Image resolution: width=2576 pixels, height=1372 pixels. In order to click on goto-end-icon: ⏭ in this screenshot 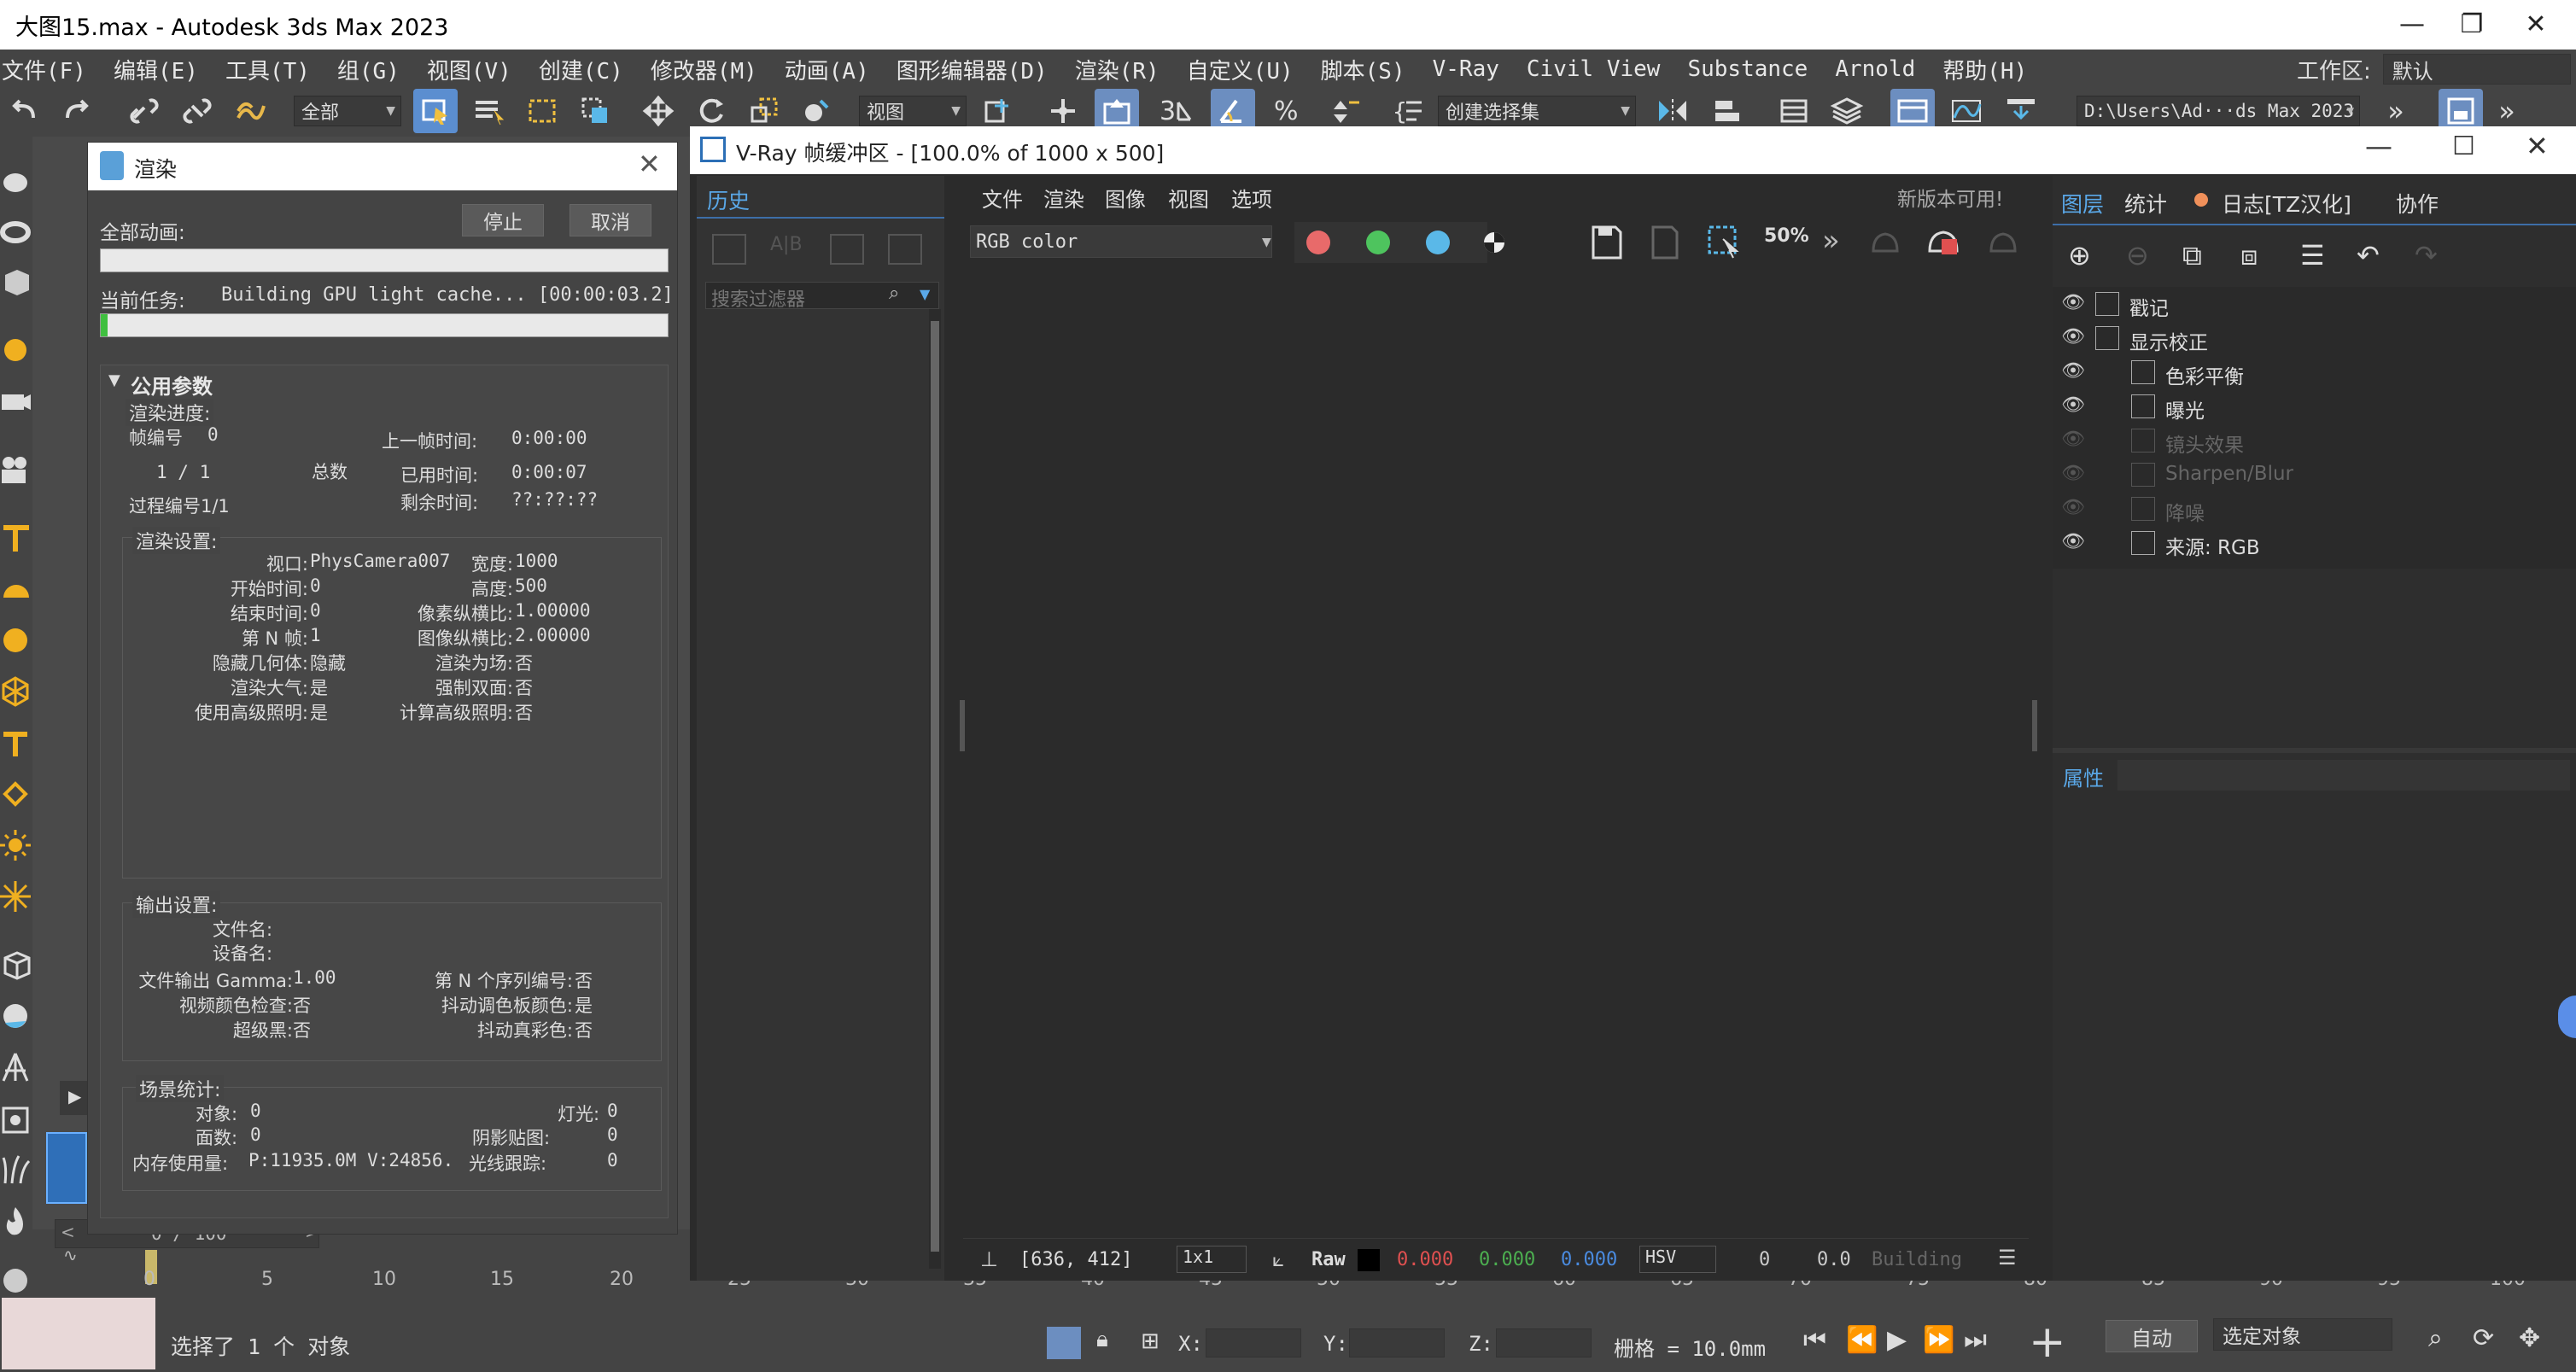, I will do `click(1976, 1340)`.